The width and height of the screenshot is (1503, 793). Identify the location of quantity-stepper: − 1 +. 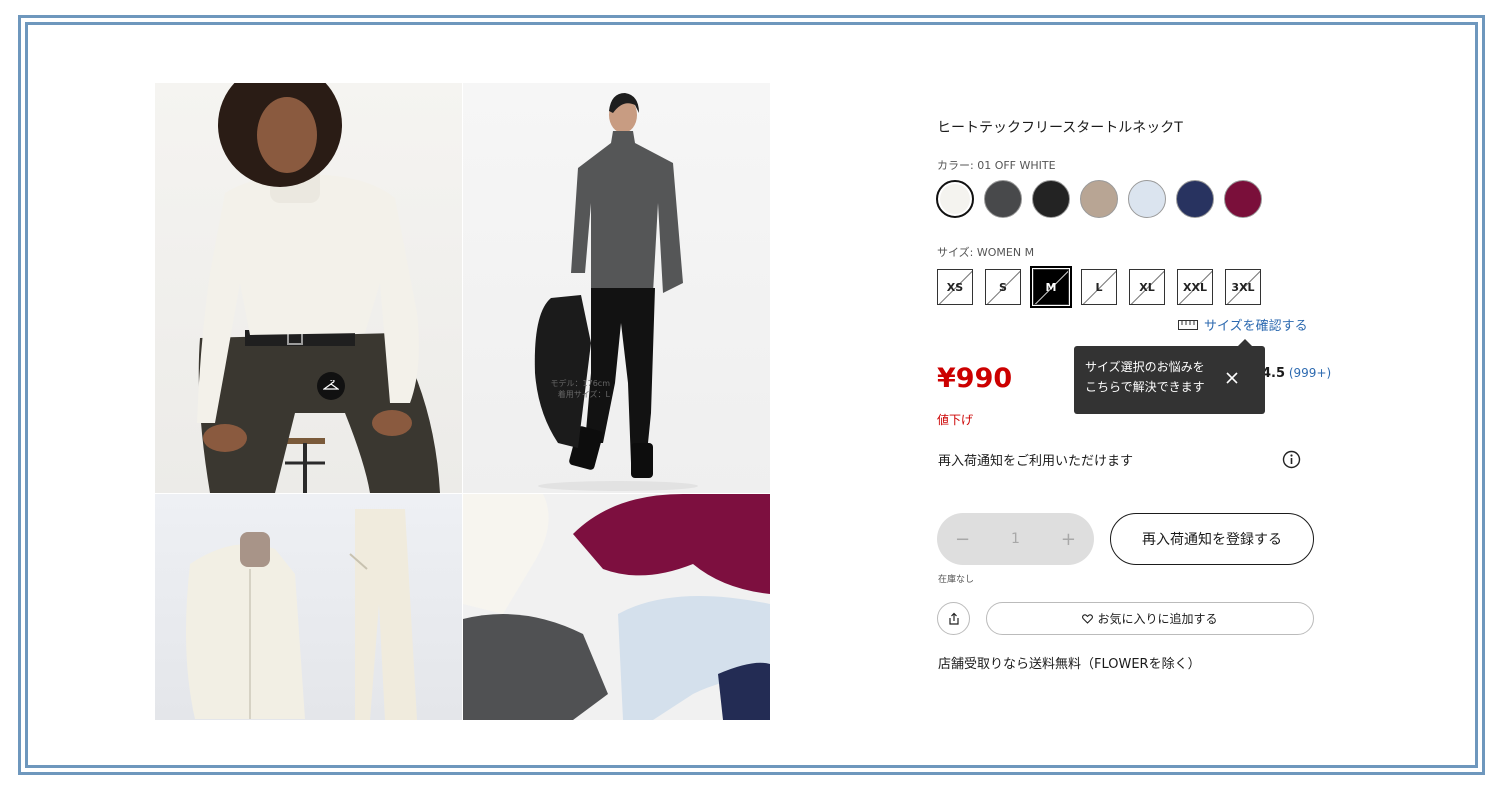
(1015, 539).